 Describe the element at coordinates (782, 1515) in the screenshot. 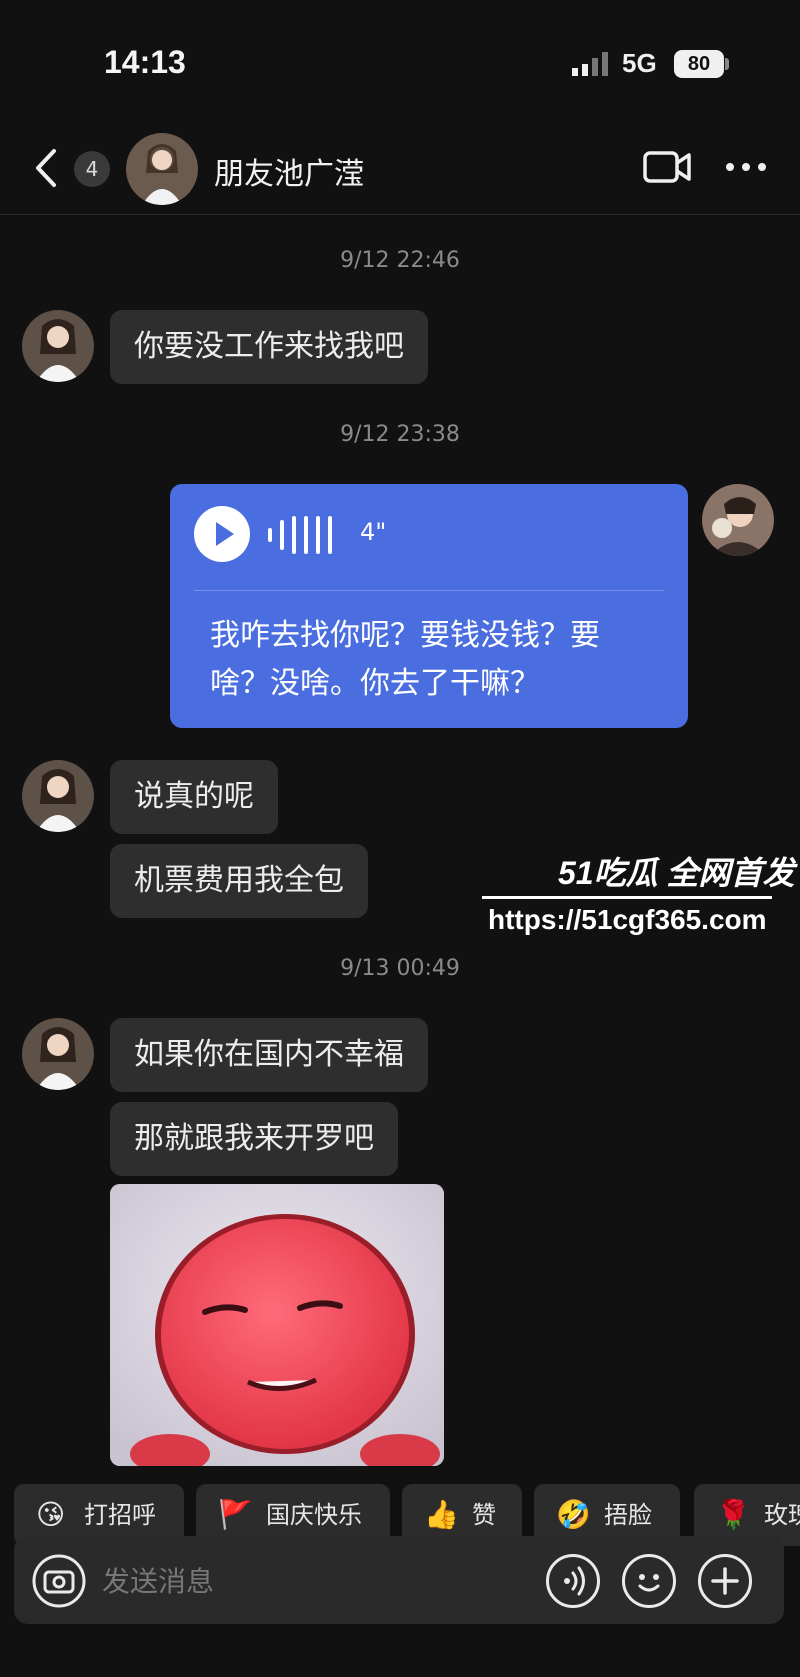

I see `chip-label: 玫瑰` at that location.